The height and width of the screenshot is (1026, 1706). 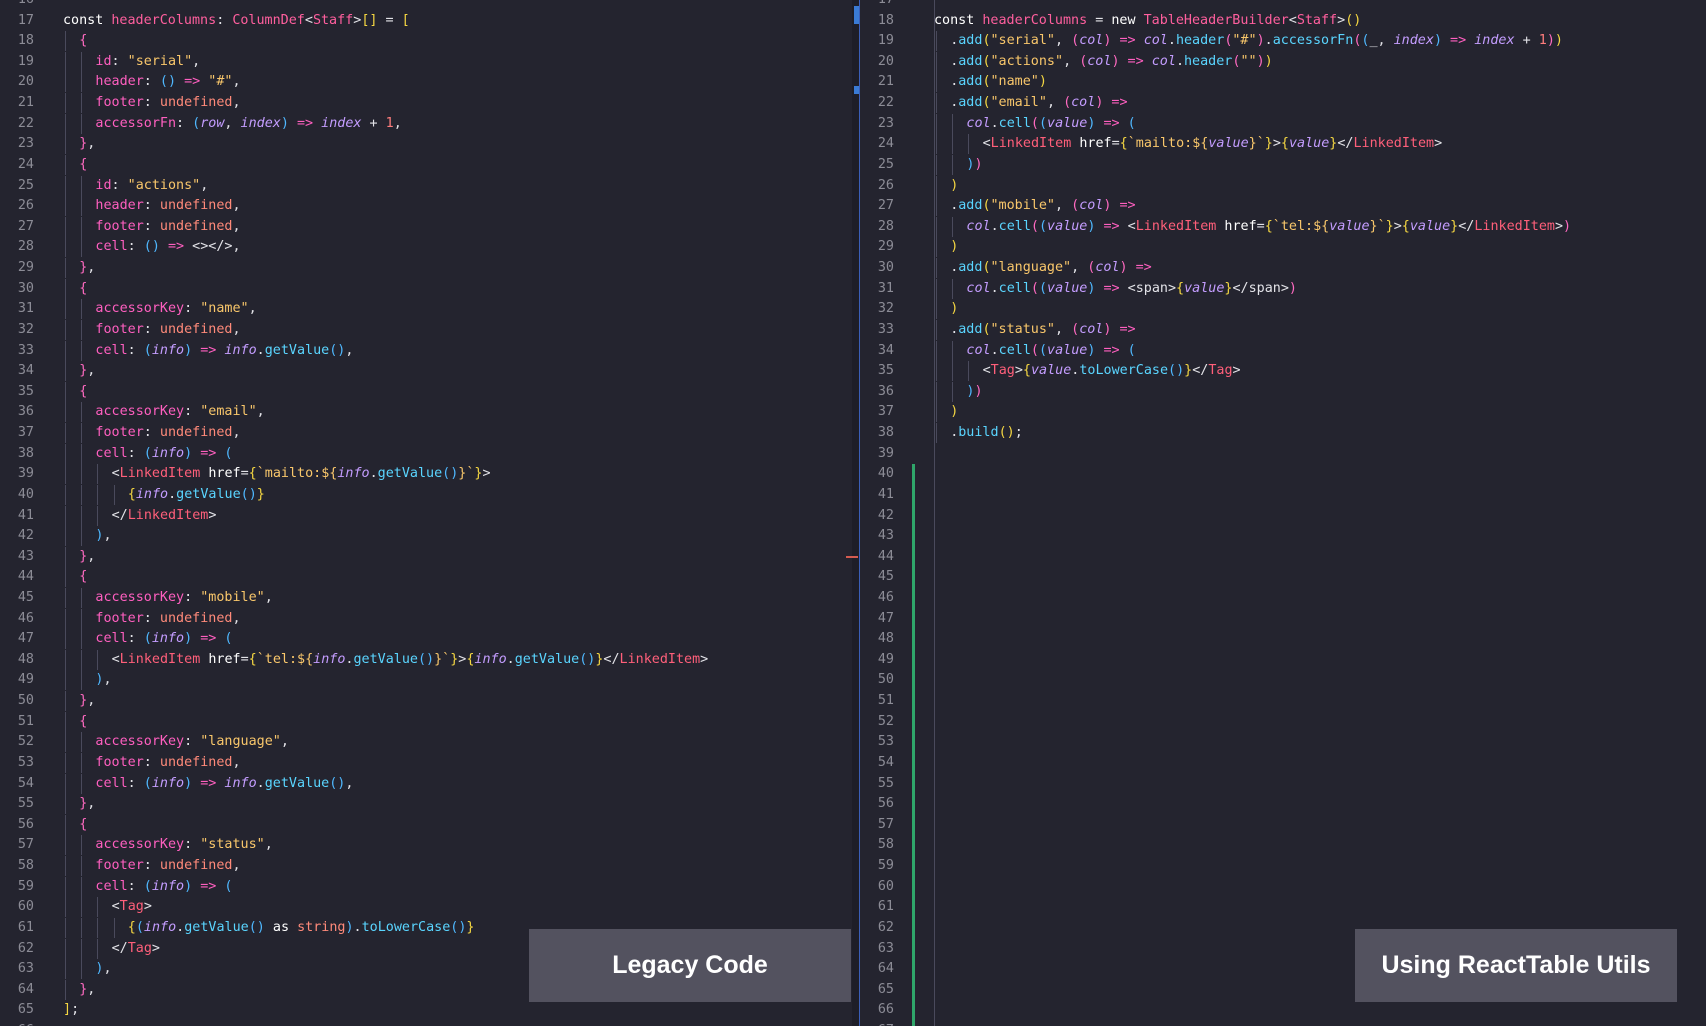 I want to click on code-line: 37), so click(x=1283, y=412).